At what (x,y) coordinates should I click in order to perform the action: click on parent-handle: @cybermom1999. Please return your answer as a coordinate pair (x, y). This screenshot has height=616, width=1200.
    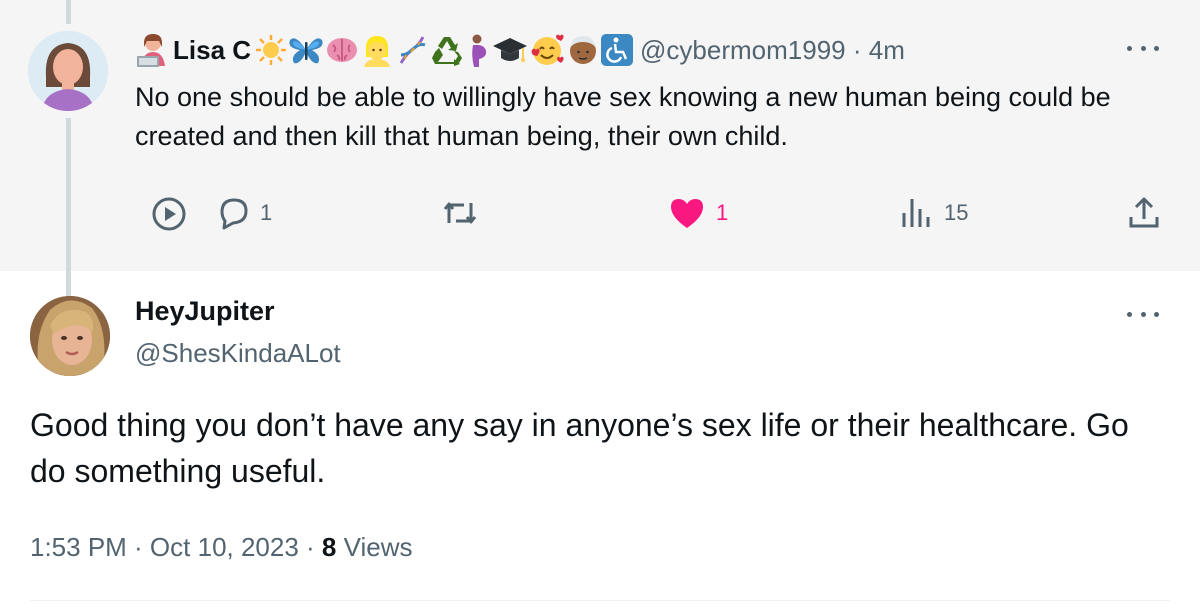
    Looking at the image, I should click on (743, 50).